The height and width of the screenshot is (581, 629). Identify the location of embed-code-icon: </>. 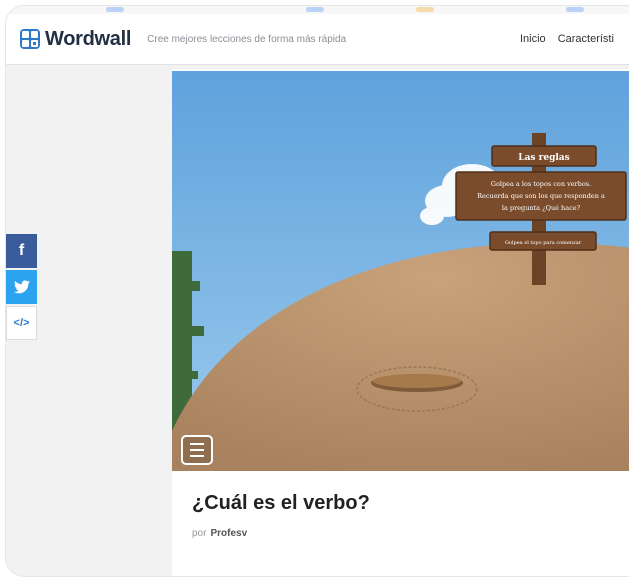
(21, 323).